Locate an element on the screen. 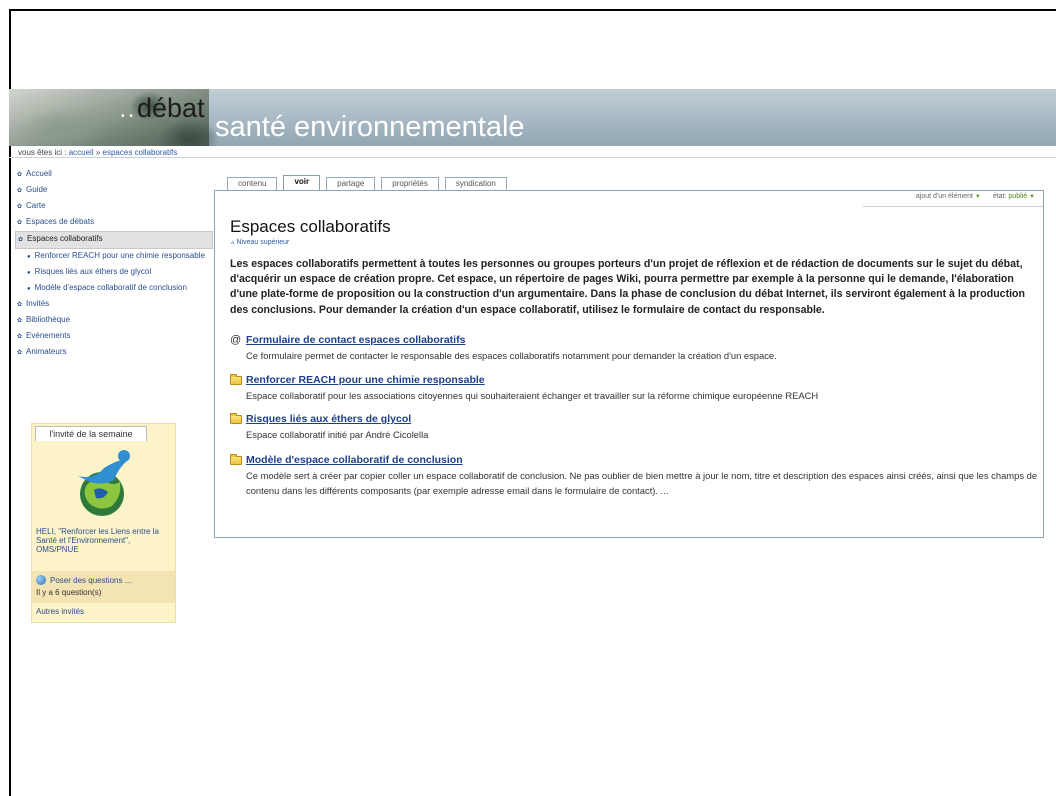 The height and width of the screenshot is (796, 1056). nav-label: Bibliothèque is located at coordinates (48, 319).